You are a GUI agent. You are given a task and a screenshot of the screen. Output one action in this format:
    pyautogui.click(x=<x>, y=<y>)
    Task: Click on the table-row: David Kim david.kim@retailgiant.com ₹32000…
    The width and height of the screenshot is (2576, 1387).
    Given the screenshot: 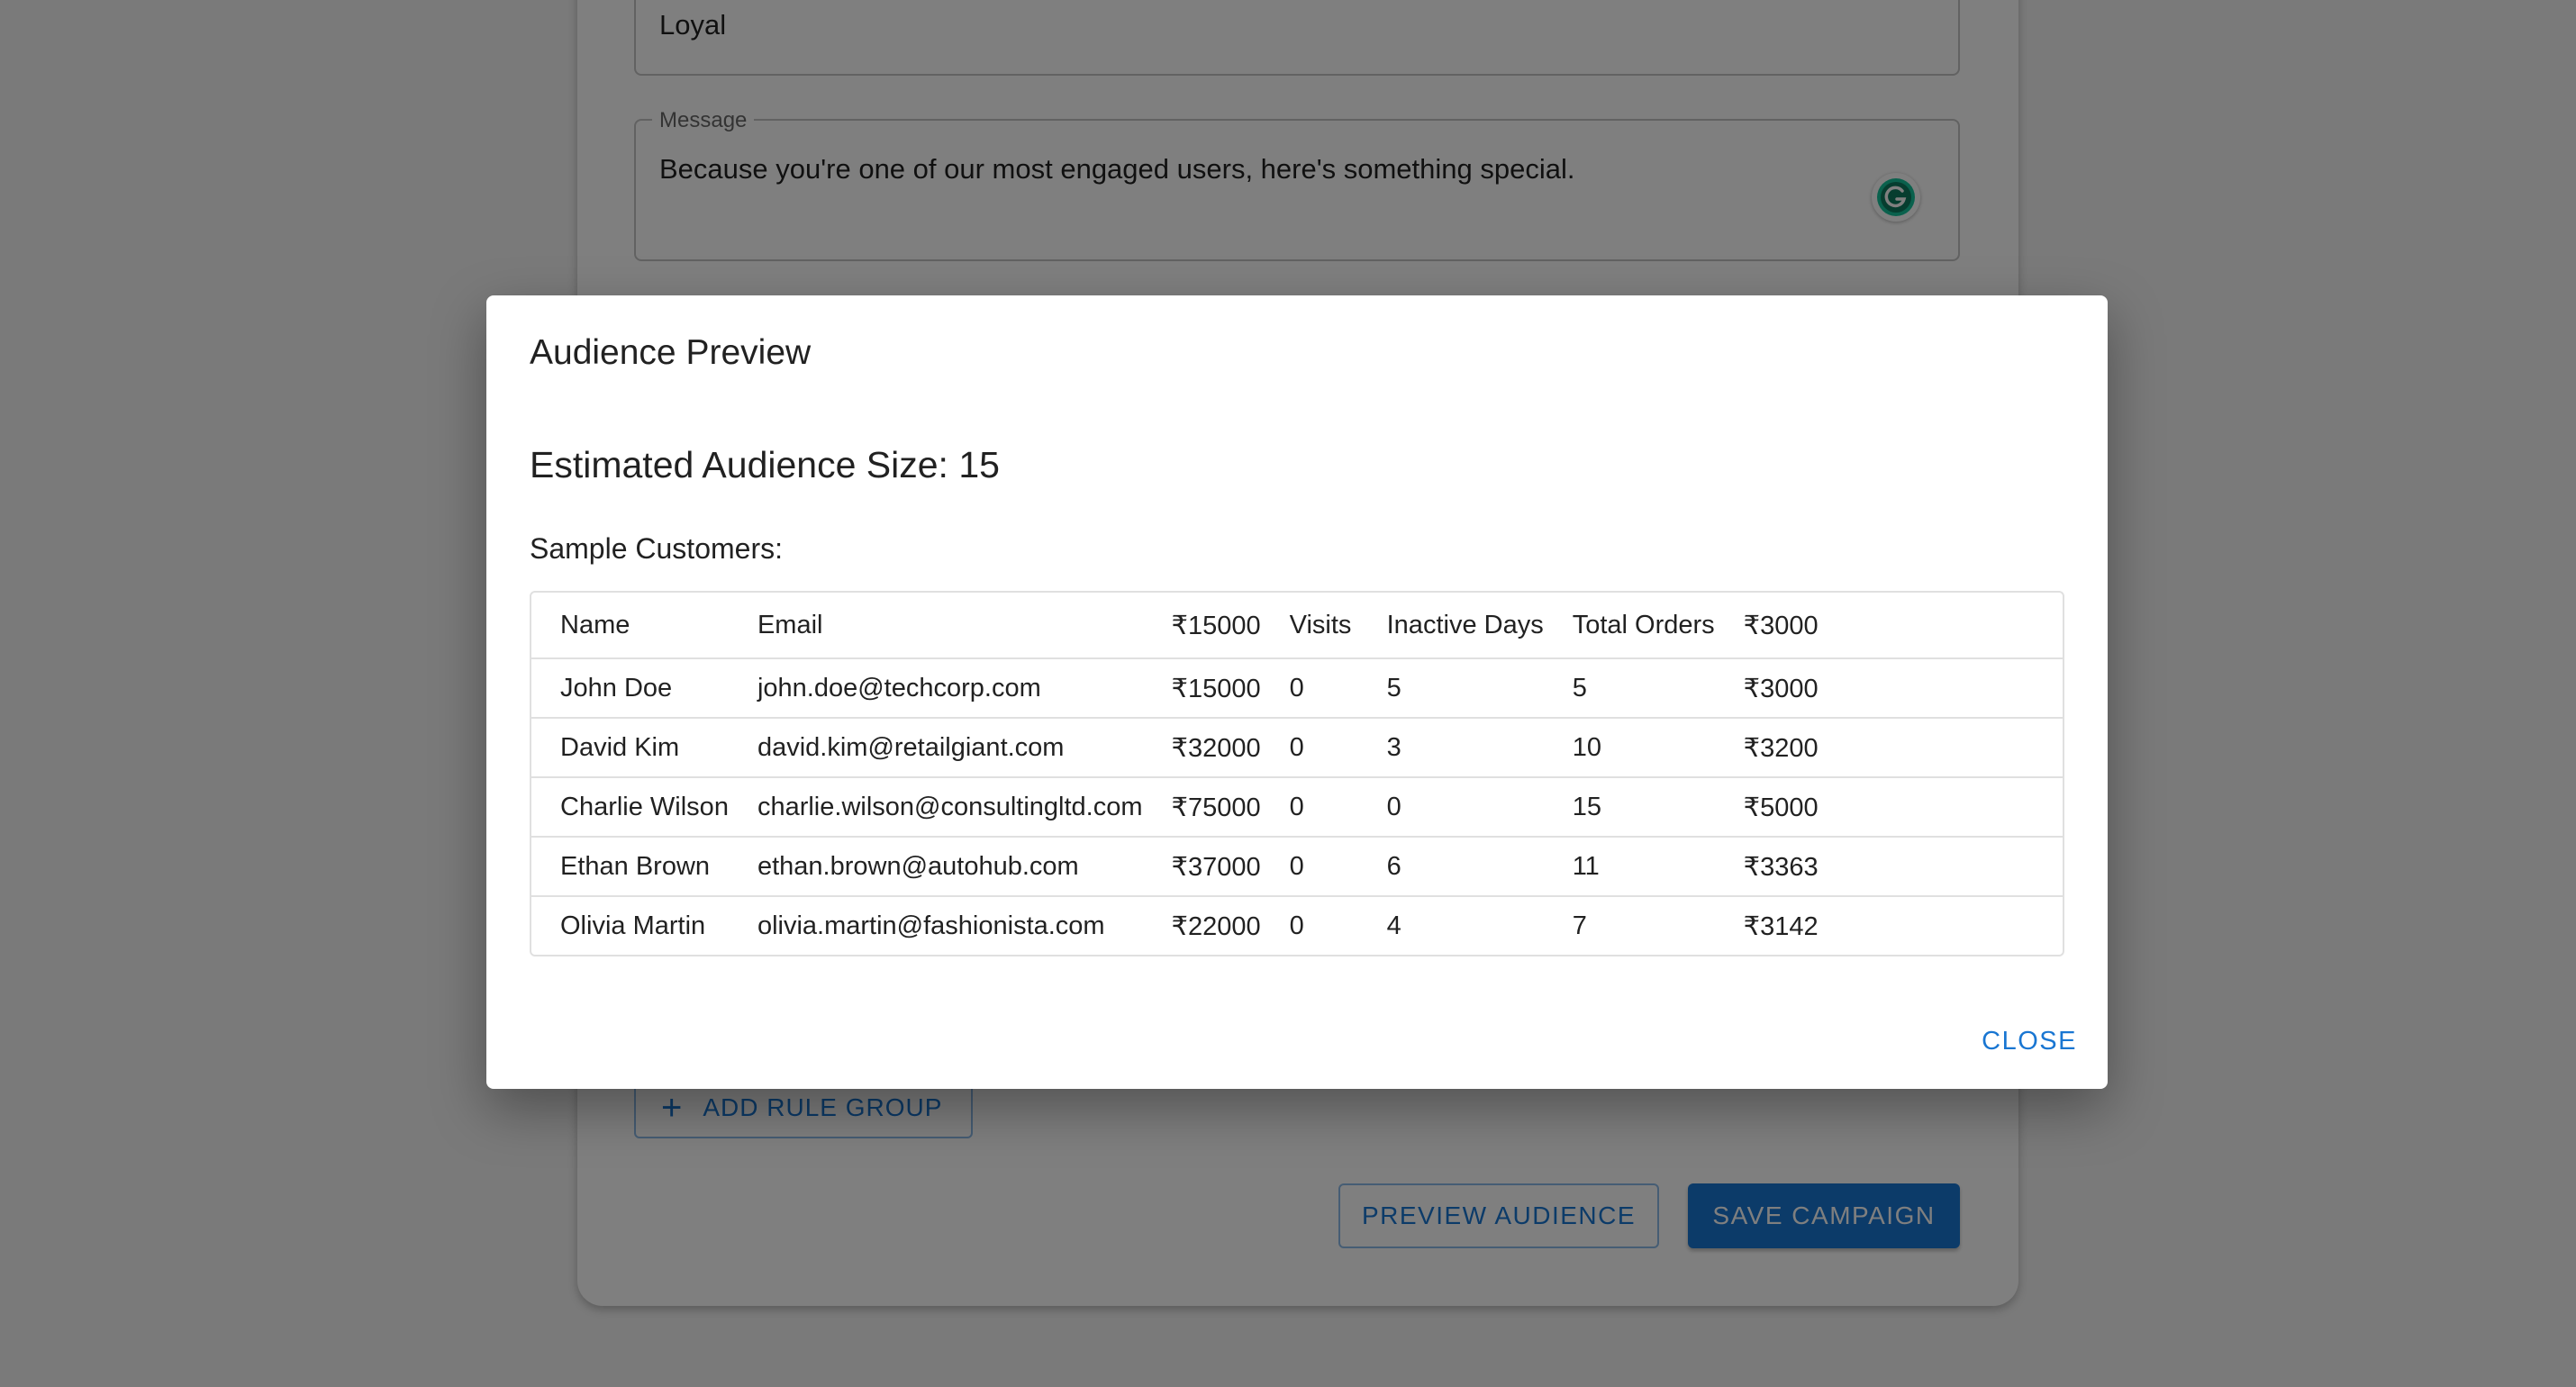 What is the action you would take?
    pyautogui.click(x=1297, y=748)
    